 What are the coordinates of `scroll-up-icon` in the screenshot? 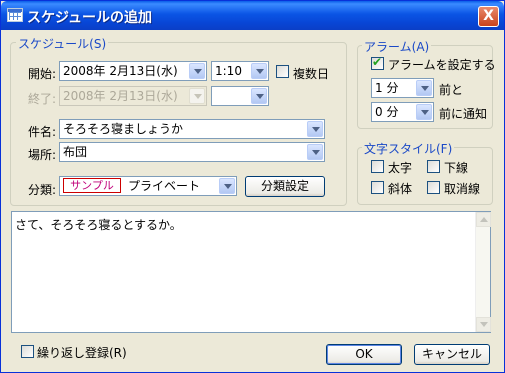 It's located at (483, 219).